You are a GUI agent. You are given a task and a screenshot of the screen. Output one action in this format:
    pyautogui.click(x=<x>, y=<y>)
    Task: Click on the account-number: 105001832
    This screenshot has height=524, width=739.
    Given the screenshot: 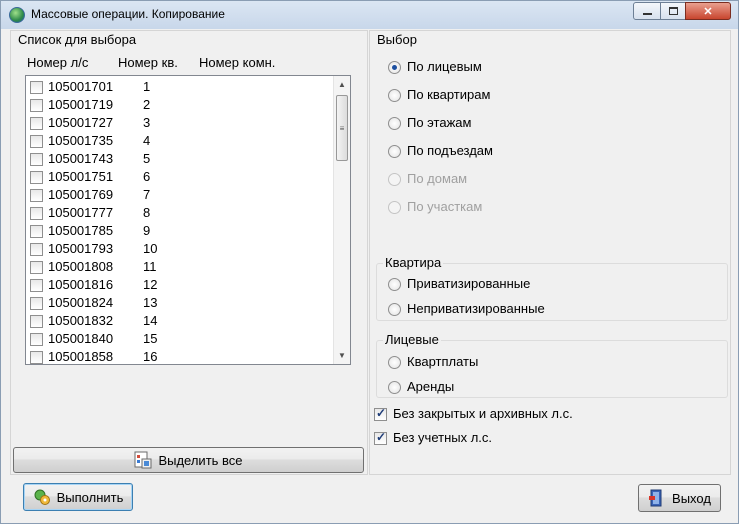 What is the action you would take?
    pyautogui.click(x=81, y=320)
    